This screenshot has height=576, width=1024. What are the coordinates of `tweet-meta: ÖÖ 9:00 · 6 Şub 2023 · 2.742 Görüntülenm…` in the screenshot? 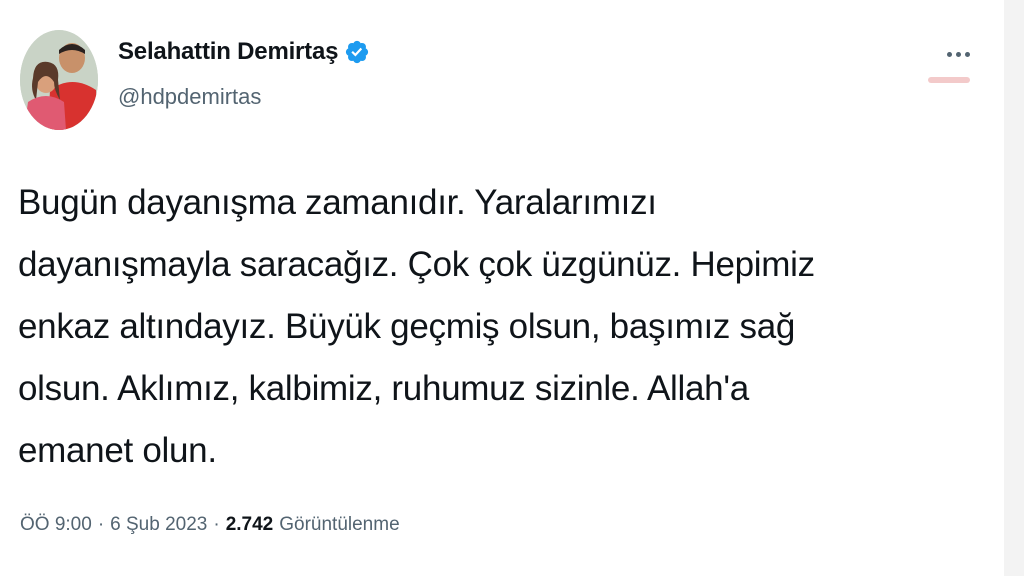 It's located at (210, 525).